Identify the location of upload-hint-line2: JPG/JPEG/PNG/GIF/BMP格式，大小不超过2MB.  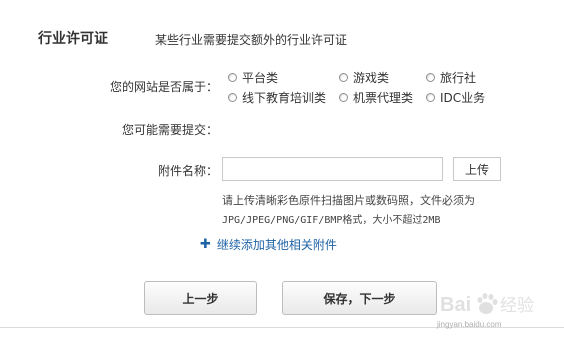
(331, 220).